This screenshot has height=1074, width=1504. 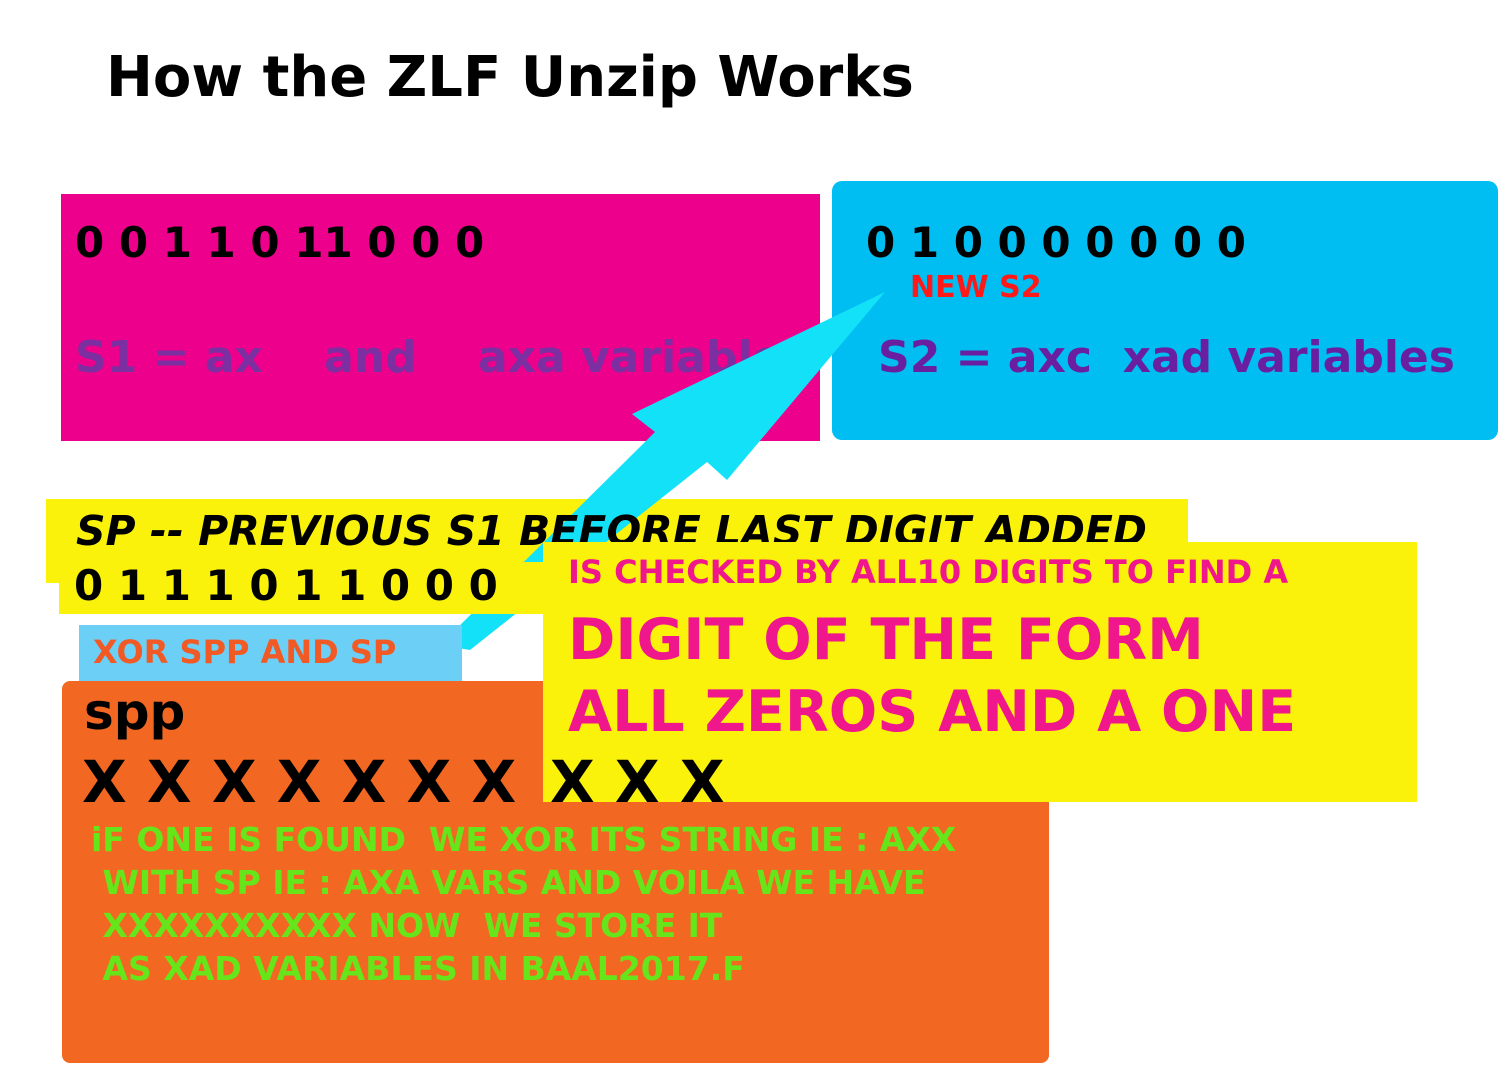 What do you see at coordinates (1166, 357) in the screenshot?
I see `s2-label: S2 = axc xad variables` at bounding box center [1166, 357].